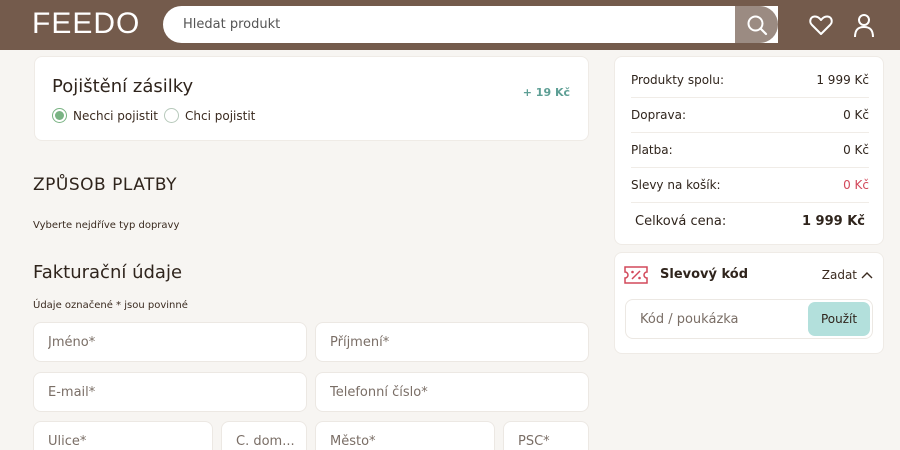  What do you see at coordinates (123, 435) in the screenshot?
I see `street-field` at bounding box center [123, 435].